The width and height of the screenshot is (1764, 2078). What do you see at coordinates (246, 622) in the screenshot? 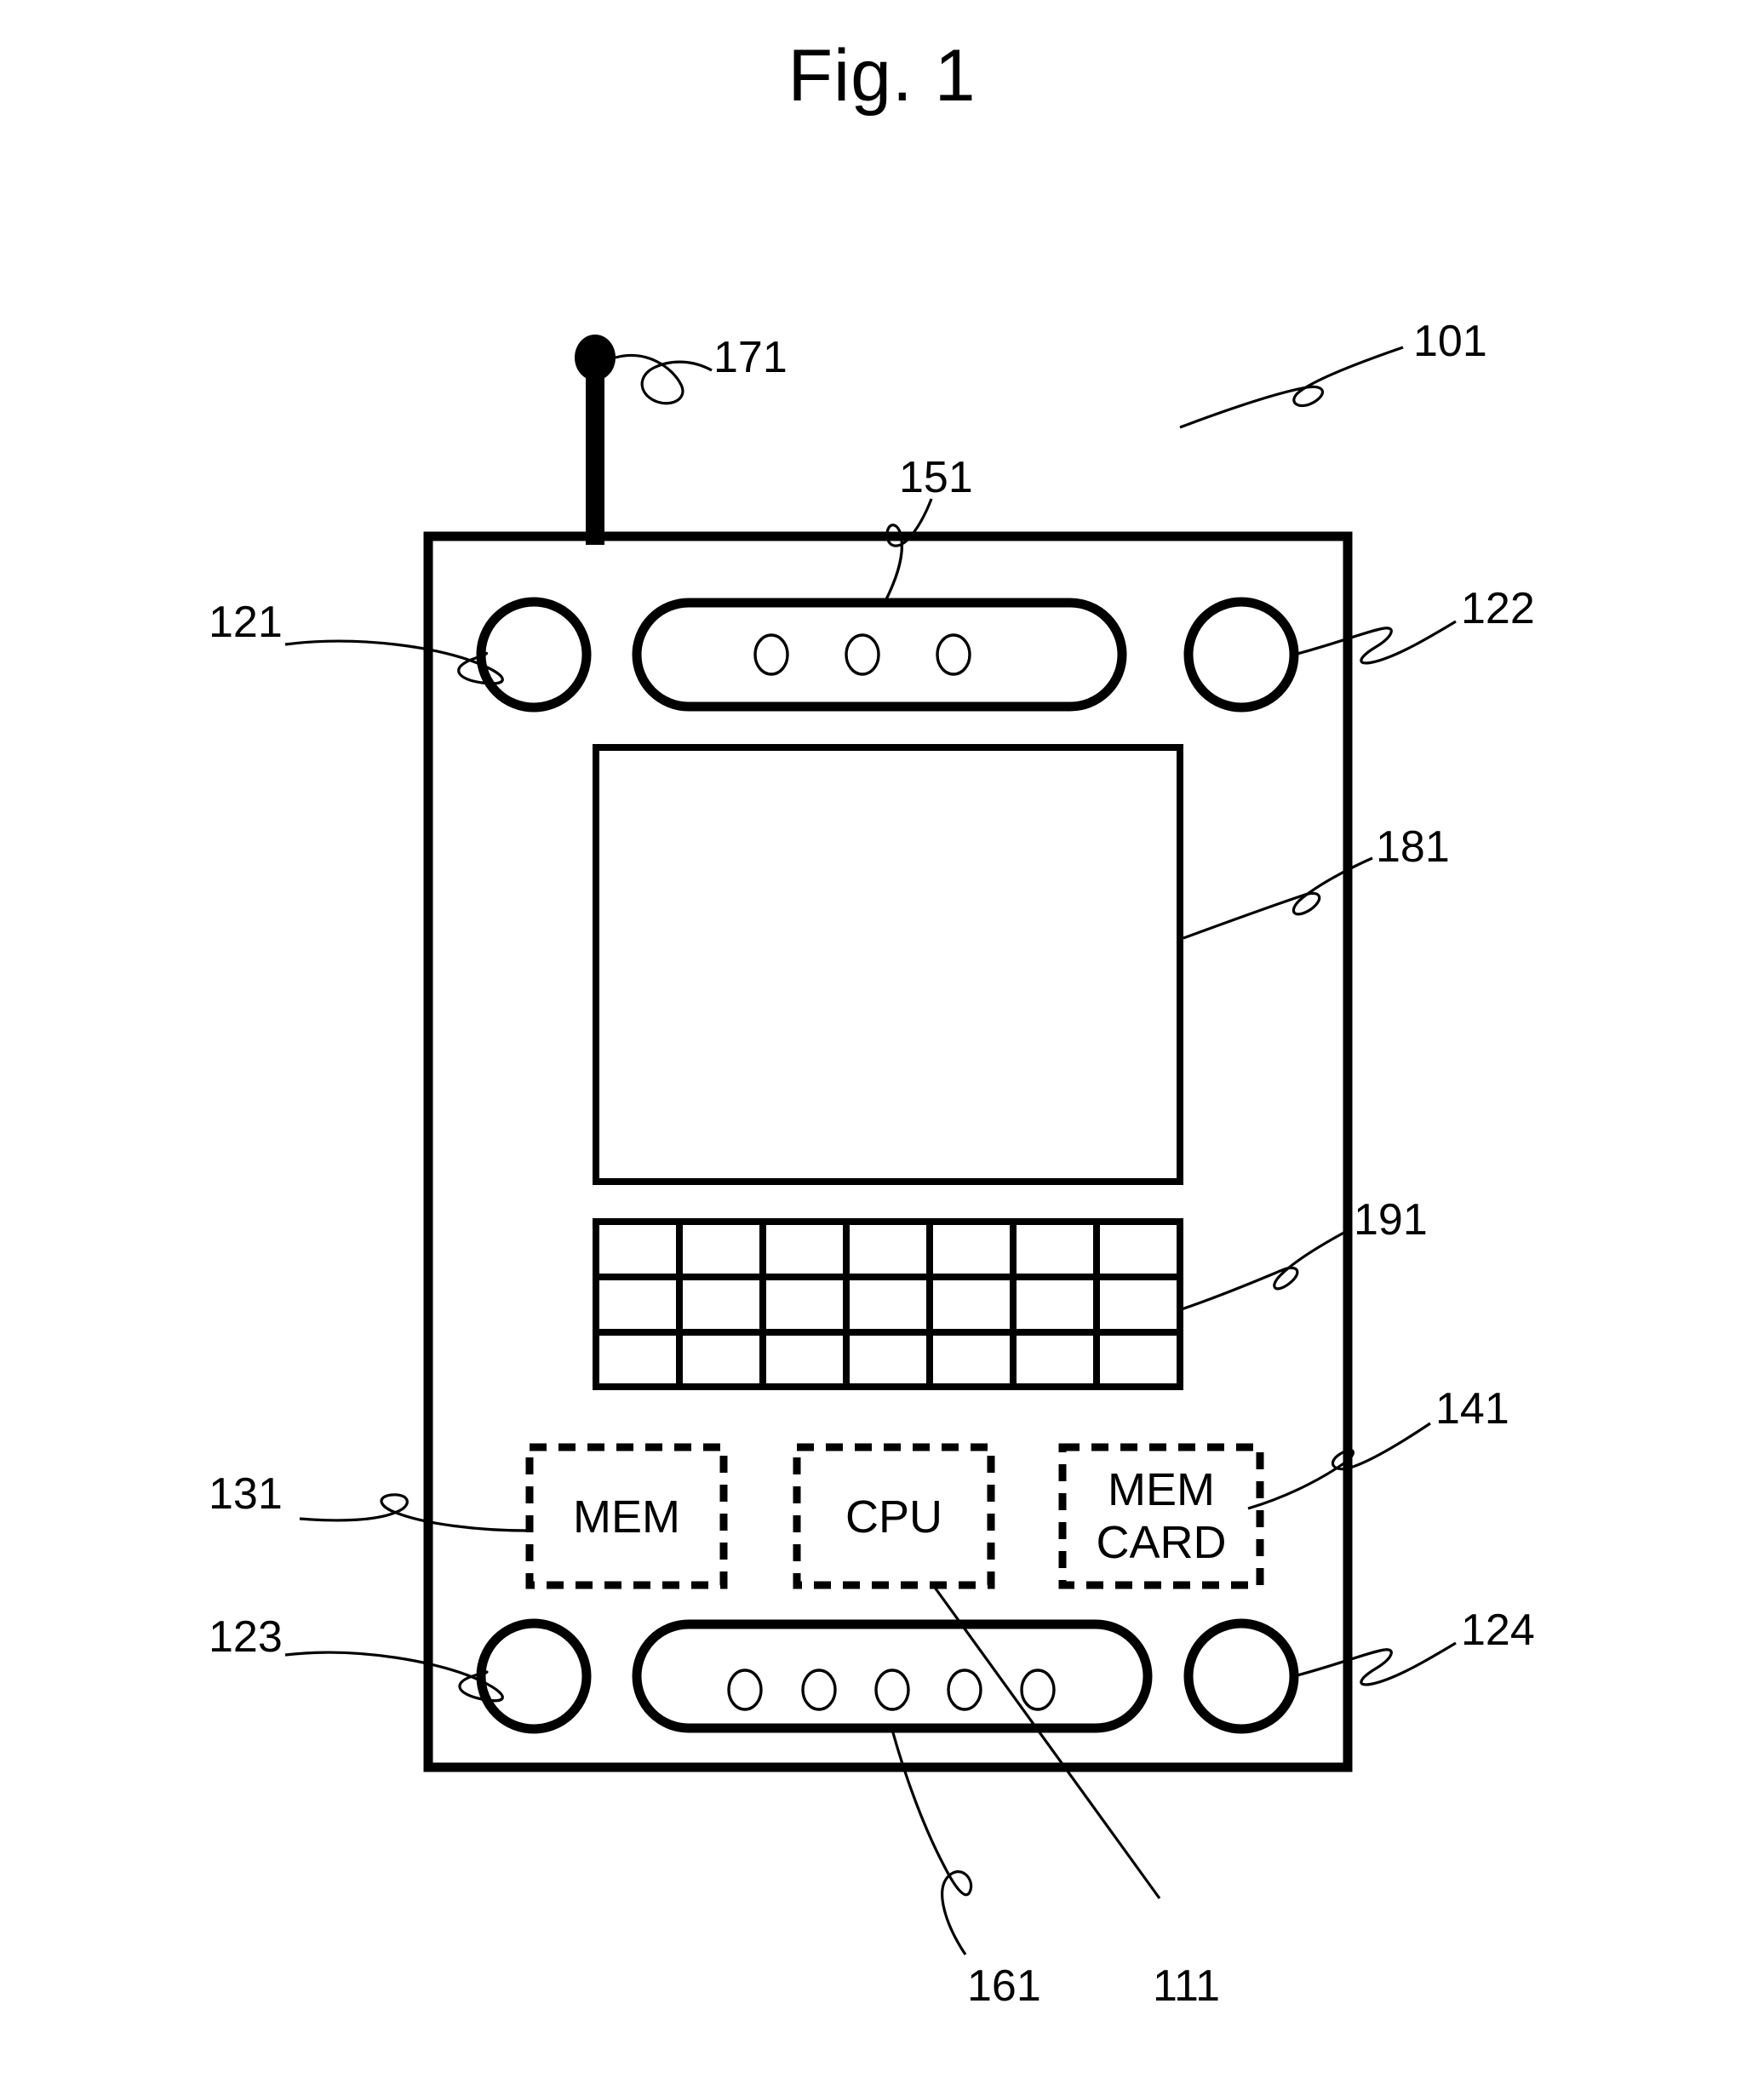
I see `ref-numeral-121: 121` at bounding box center [246, 622].